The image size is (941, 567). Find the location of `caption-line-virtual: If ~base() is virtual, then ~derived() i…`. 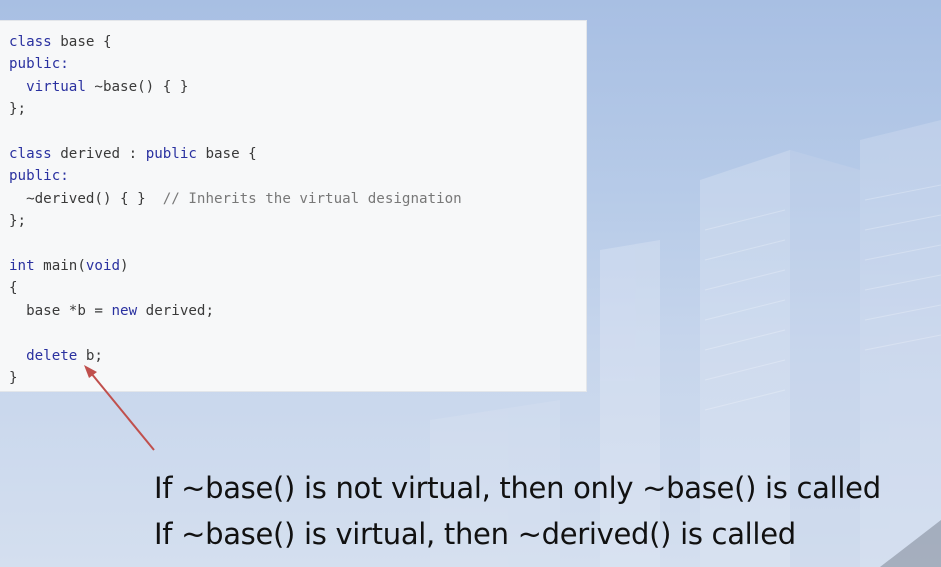

caption-line-virtual: If ~base() is virtual, then ~derived() i… is located at coordinates (475, 534).